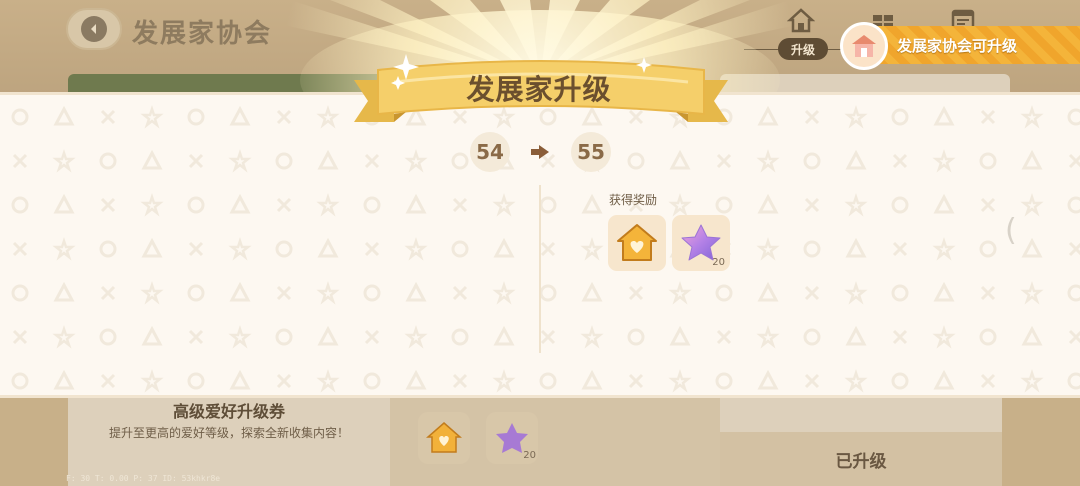 Image resolution: width=1080 pixels, height=486 pixels. Describe the element at coordinates (540, 152) in the screenshot. I see `arrow-right-icon` at that location.